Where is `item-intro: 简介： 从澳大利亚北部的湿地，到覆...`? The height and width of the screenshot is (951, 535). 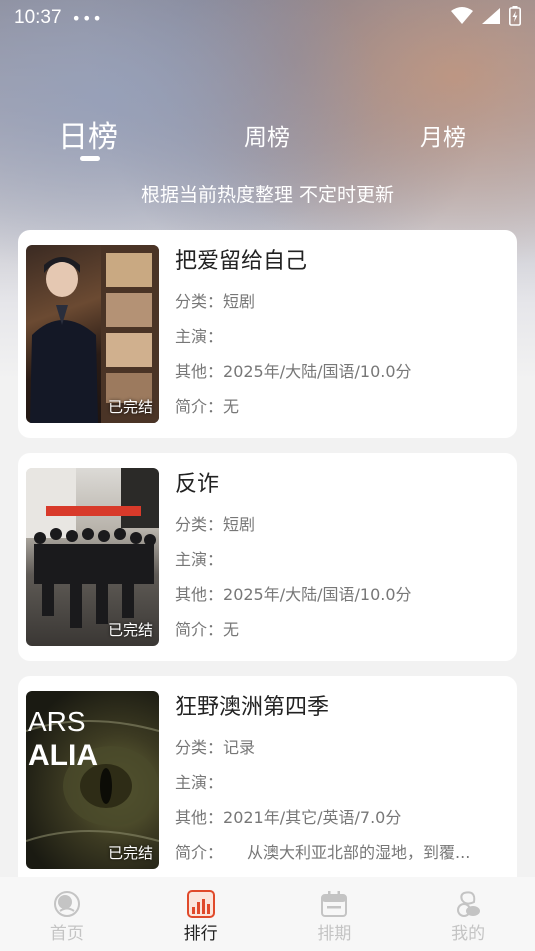 item-intro: 简介： 从澳大利亚北部的湿地，到覆... is located at coordinates (342, 852).